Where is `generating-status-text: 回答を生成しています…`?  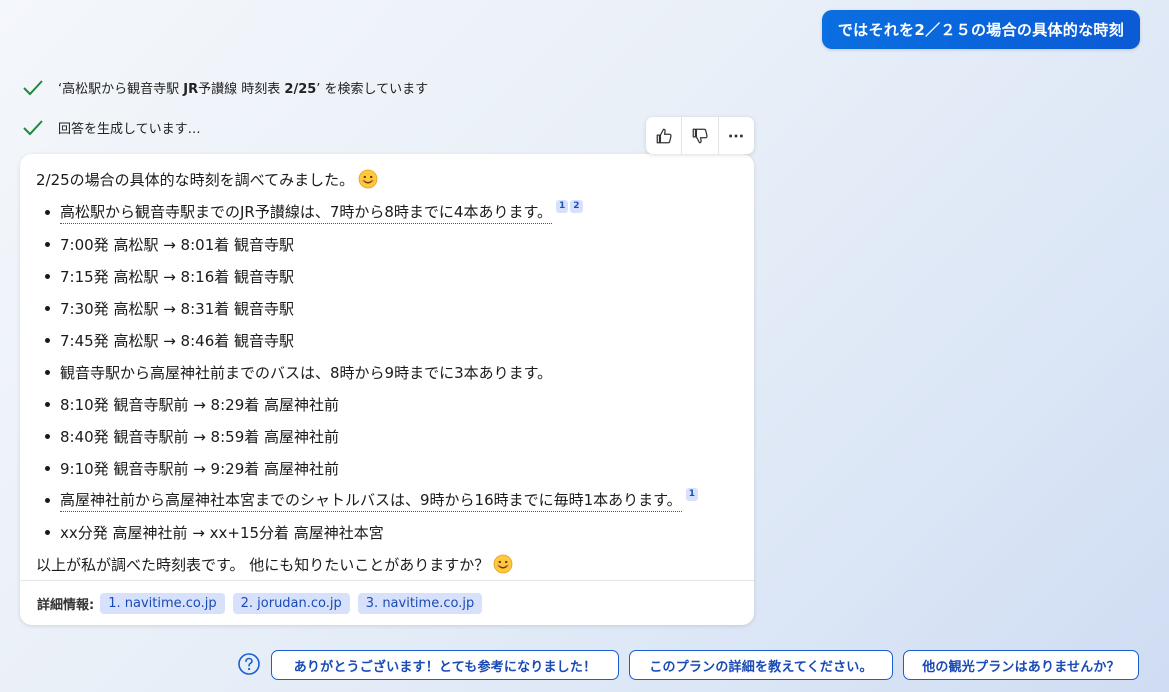
generating-status-text: 回答を生成しています… is located at coordinates (129, 129).